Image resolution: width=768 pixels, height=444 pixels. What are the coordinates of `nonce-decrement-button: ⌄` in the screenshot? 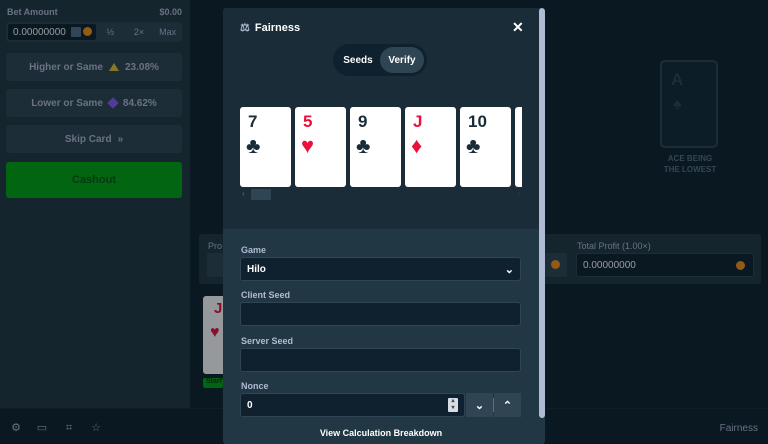 It's located at (479, 405).